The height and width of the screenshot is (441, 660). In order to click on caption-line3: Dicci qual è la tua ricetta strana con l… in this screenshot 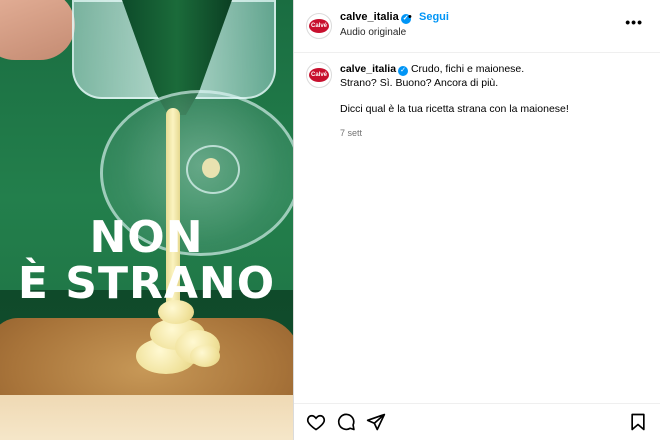, I will do `click(454, 109)`.